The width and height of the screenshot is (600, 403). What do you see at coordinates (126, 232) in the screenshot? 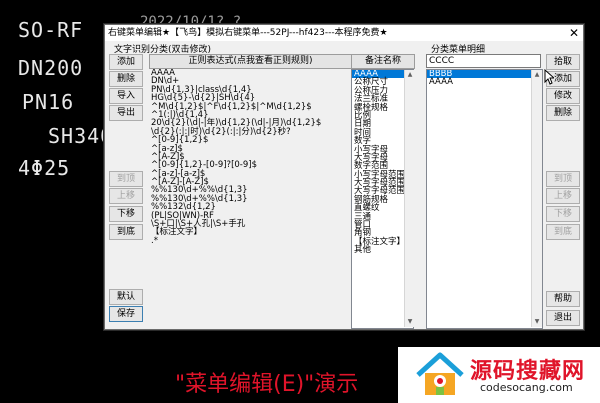
I see `move-bottom-button: 到底` at bounding box center [126, 232].